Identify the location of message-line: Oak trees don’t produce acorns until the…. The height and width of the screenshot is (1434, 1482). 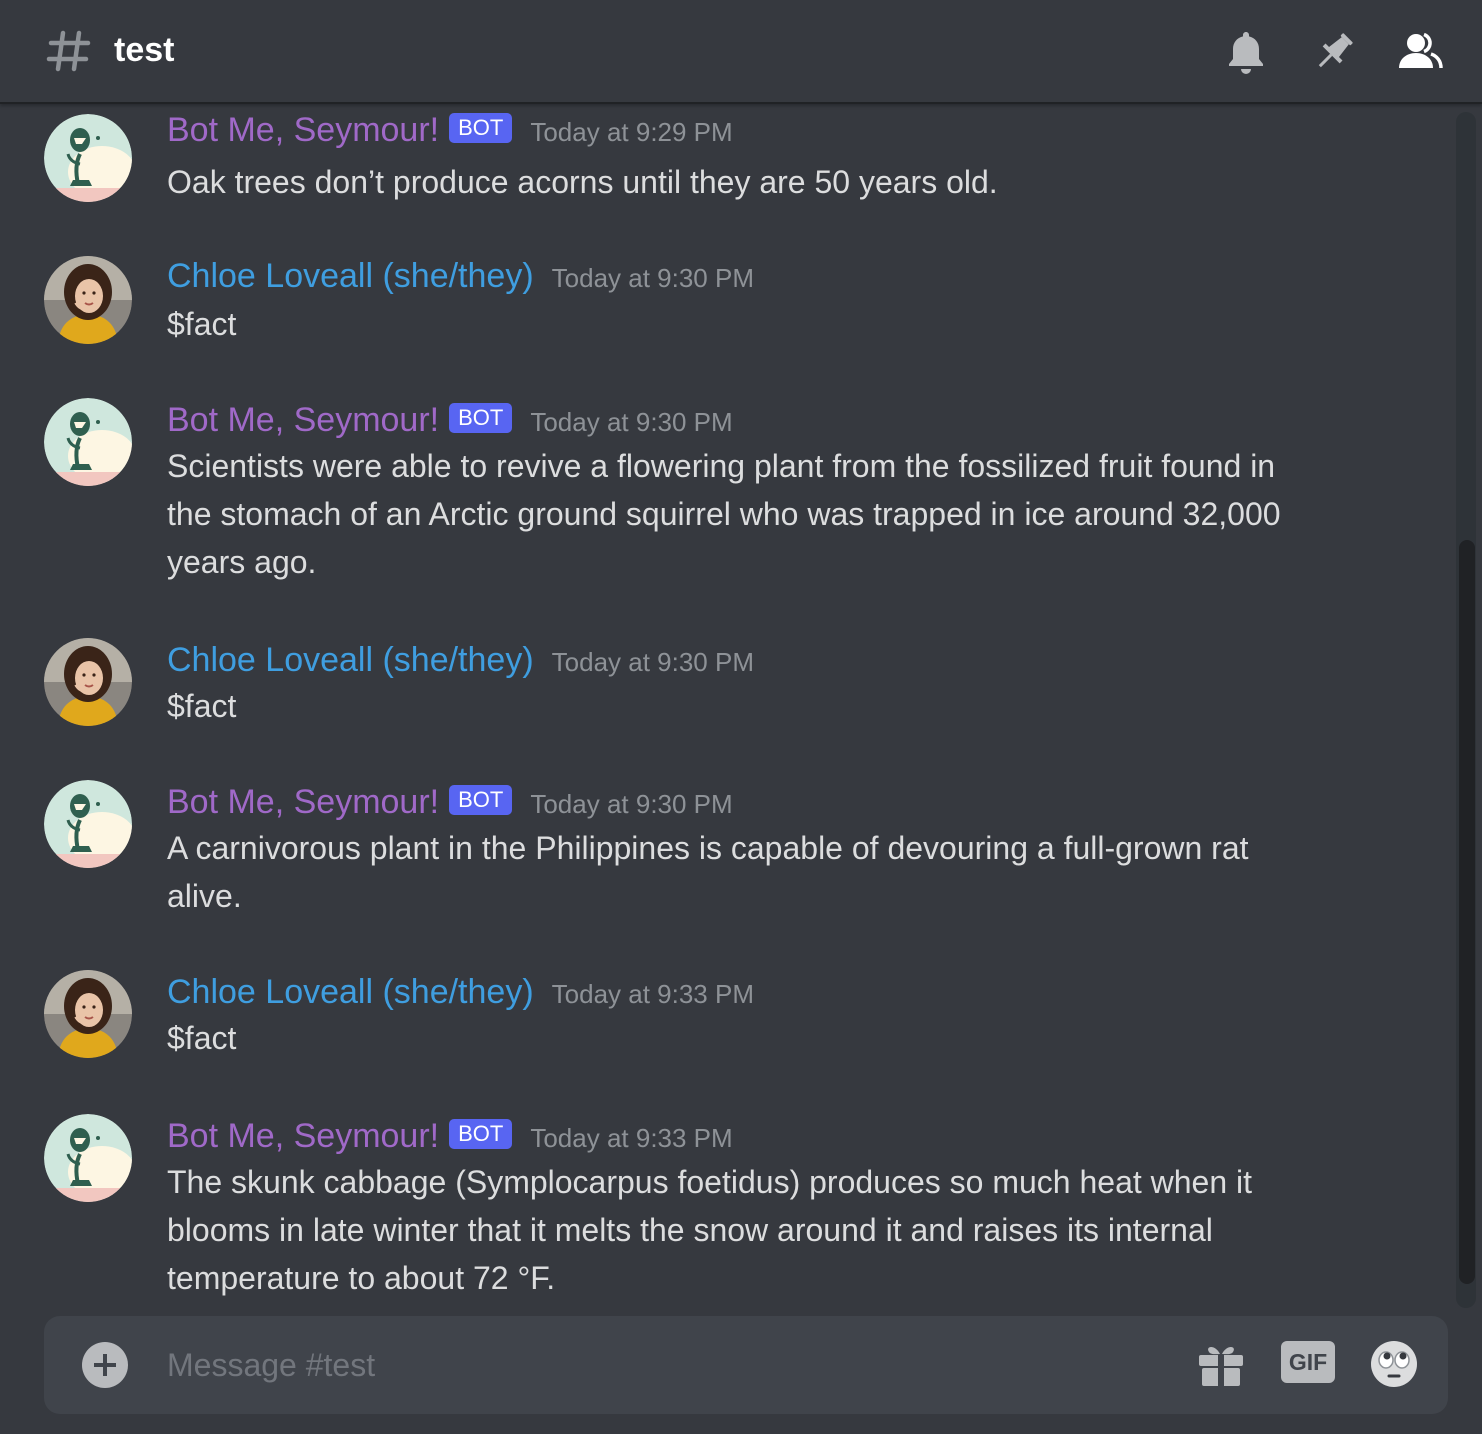
(582, 182).